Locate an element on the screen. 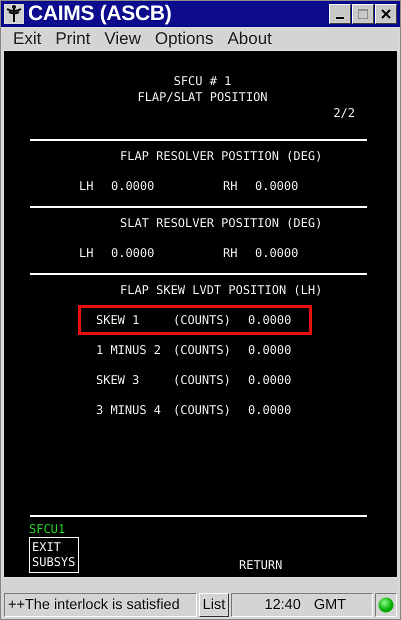  page-number: 2/2 is located at coordinates (344, 113).